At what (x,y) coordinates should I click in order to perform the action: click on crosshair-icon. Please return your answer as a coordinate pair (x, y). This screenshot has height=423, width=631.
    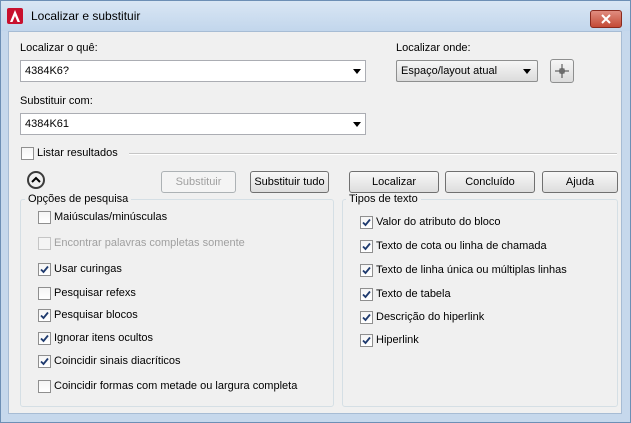
    Looking at the image, I should click on (562, 71).